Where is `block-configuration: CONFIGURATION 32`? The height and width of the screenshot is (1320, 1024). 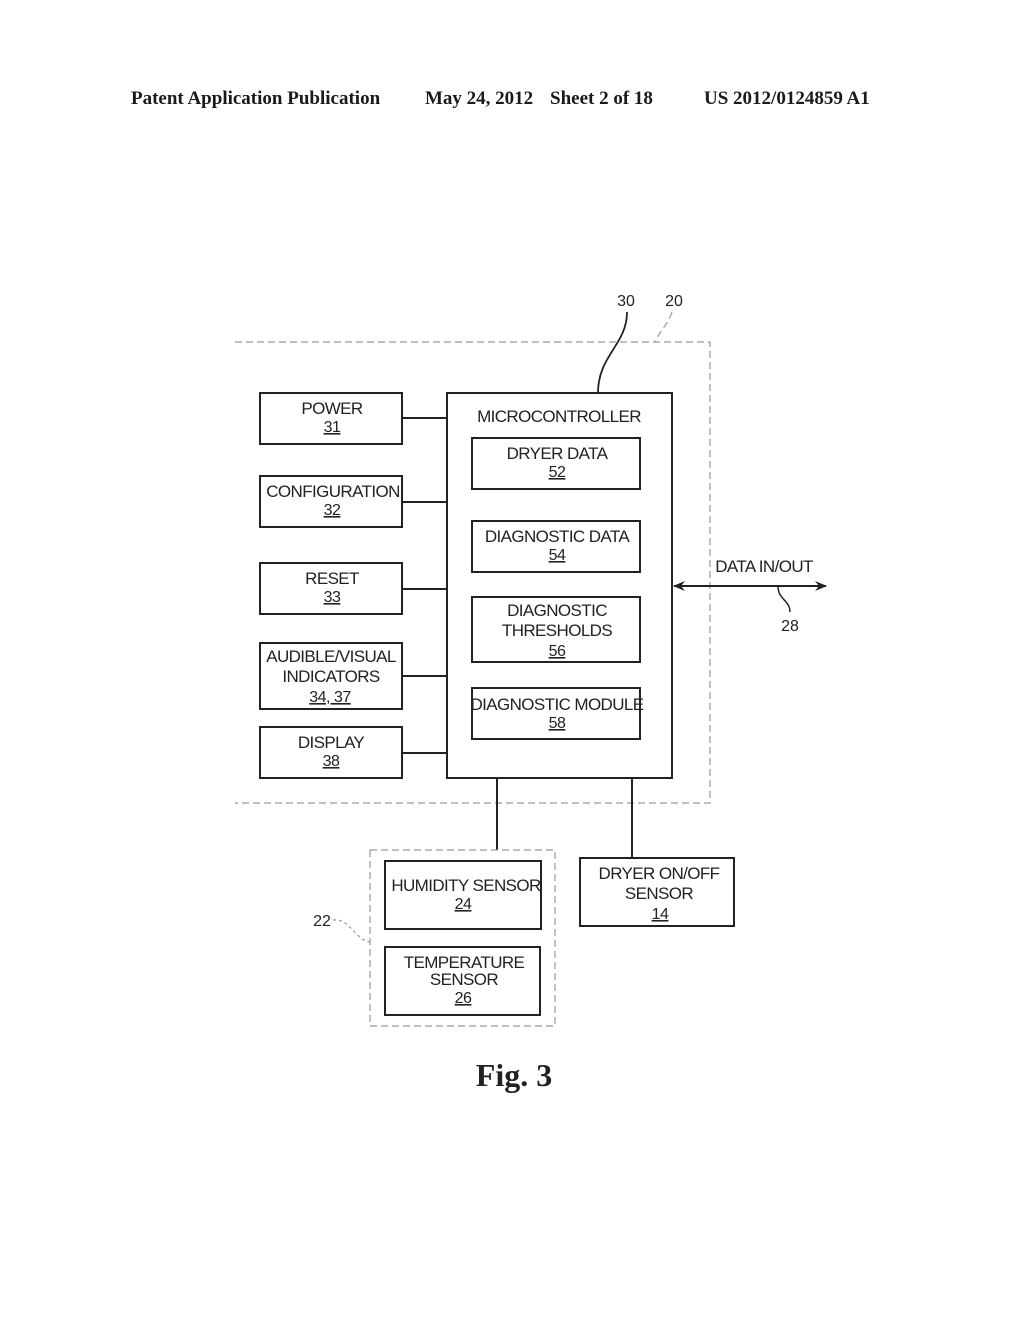 block-configuration: CONFIGURATION 32 is located at coordinates (353, 501).